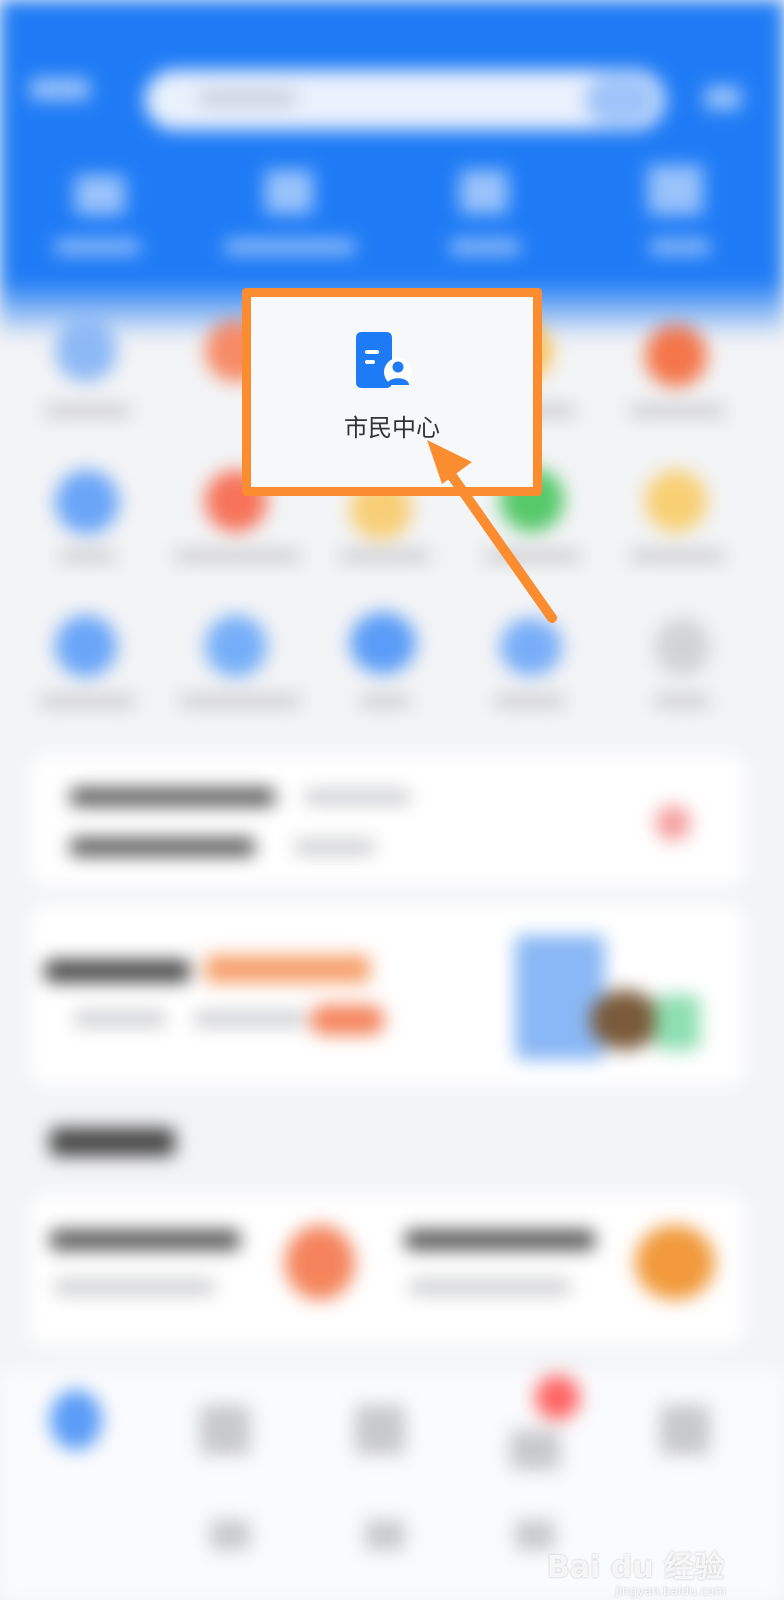 Image resolution: width=784 pixels, height=1600 pixels. What do you see at coordinates (492, 531) in the screenshot?
I see `annotation-arrow` at bounding box center [492, 531].